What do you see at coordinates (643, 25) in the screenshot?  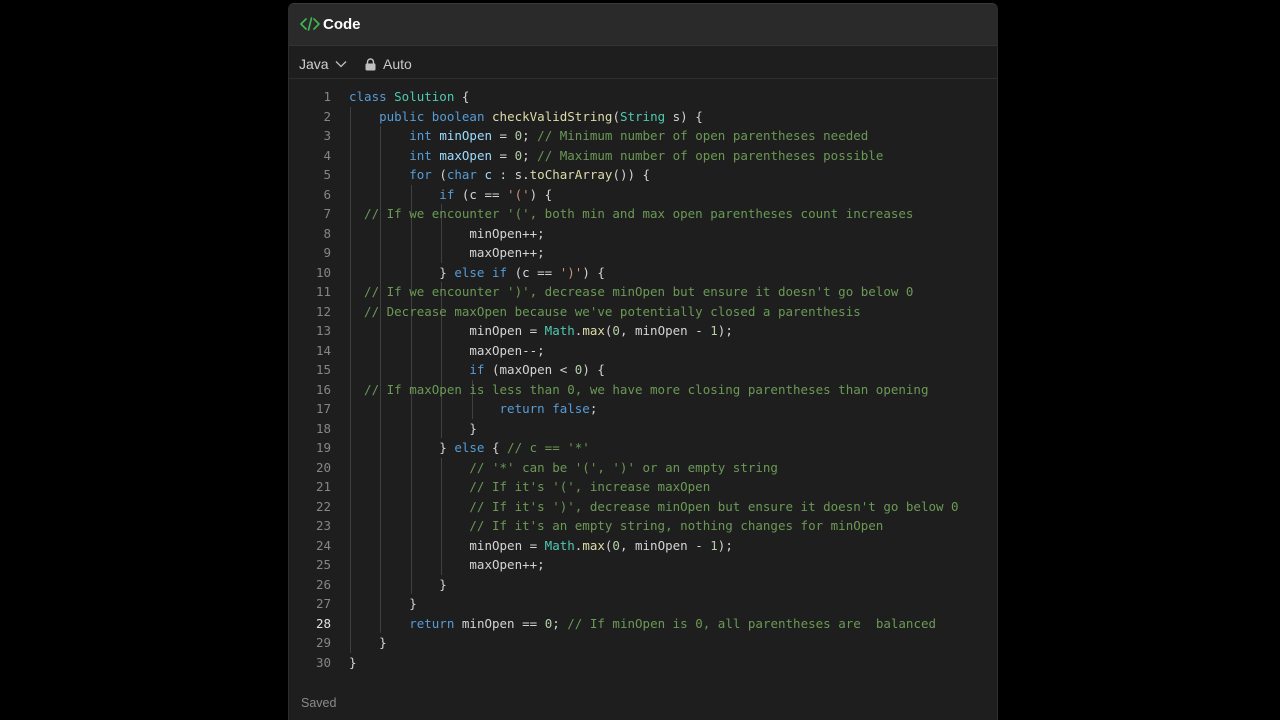 I see `panel-header: Code` at bounding box center [643, 25].